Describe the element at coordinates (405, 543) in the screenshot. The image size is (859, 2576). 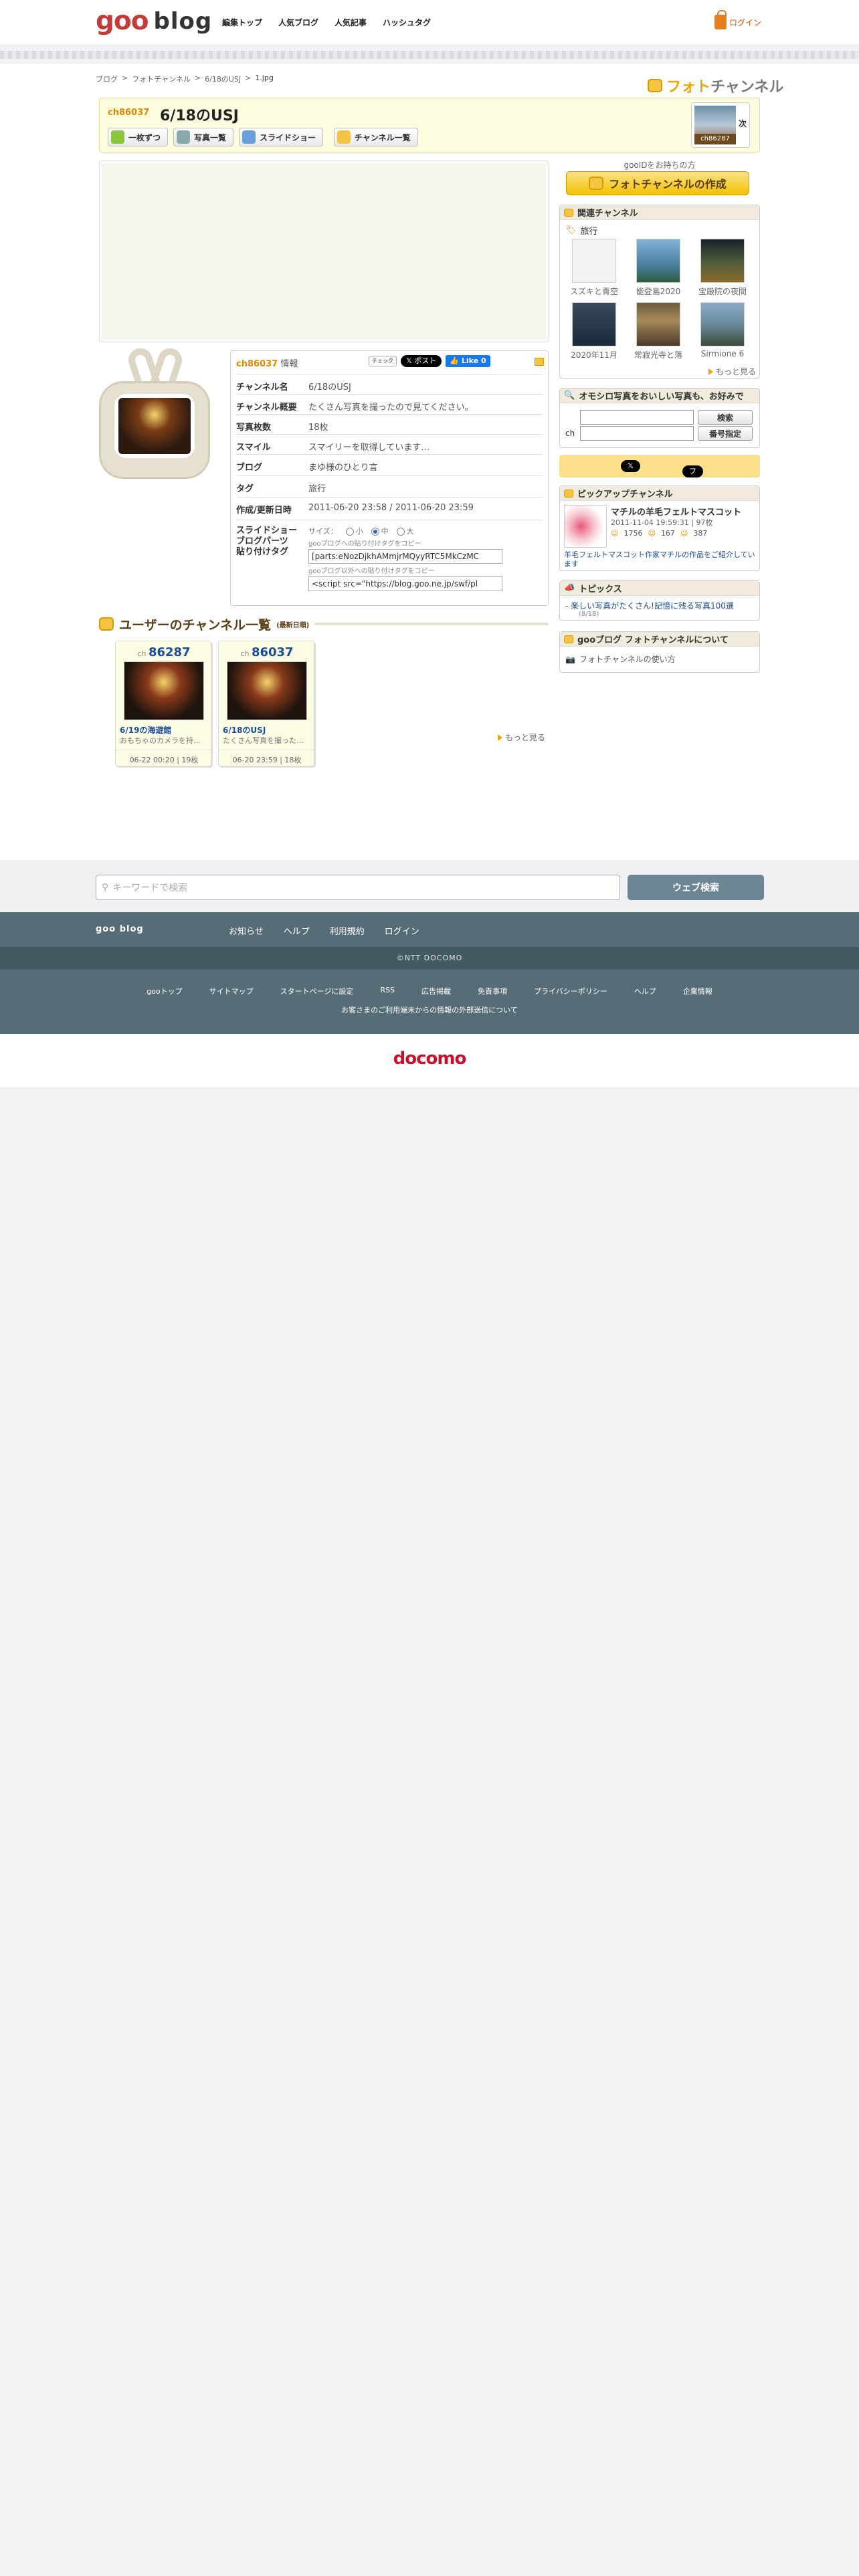
I see `copy-goo-tag-link: gooブログへの貼り付けタグをコピー` at that location.